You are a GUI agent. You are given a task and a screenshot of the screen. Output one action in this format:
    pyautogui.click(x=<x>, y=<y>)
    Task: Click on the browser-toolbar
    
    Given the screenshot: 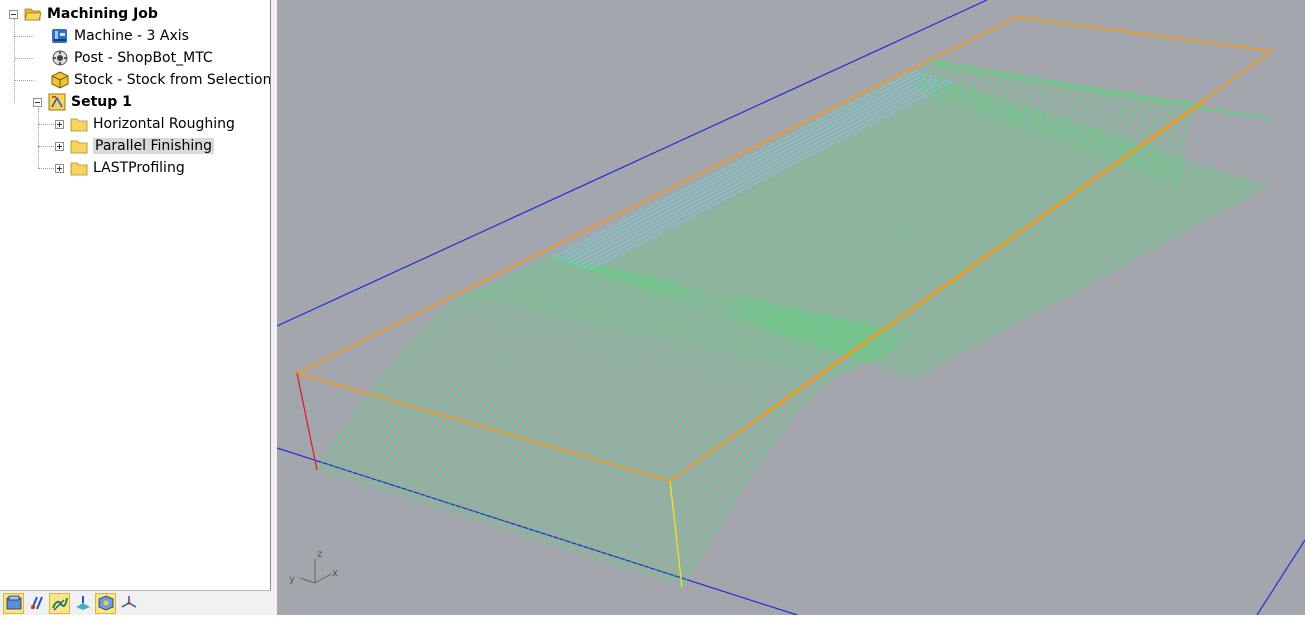 What is the action you would take?
    pyautogui.click(x=135, y=602)
    